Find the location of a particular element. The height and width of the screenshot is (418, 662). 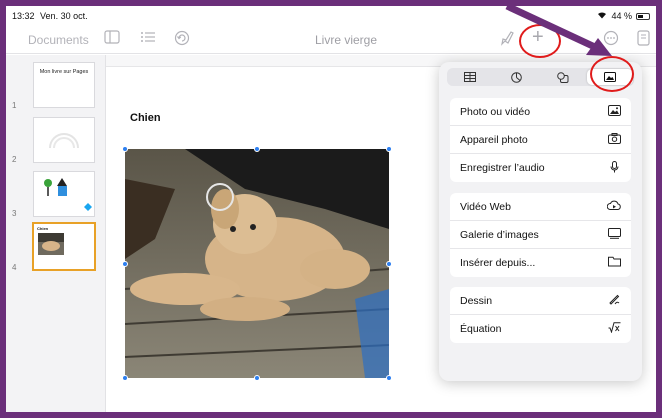

menu-item-label: Équation is located at coordinates (481, 329).